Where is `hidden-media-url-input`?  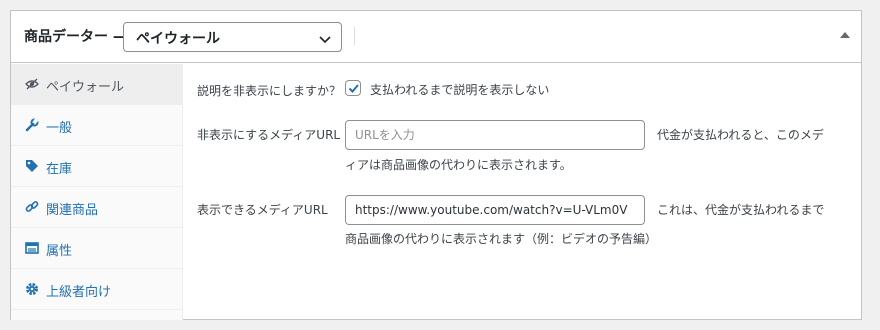 hidden-media-url-input is located at coordinates (495, 135).